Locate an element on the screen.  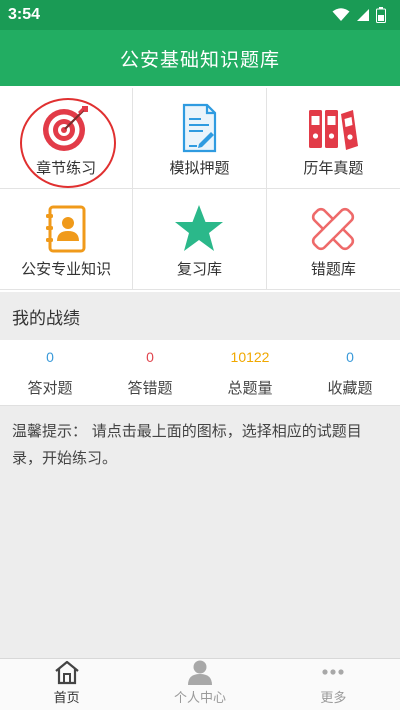
nav-home: 首页 is located at coordinates (66, 684).